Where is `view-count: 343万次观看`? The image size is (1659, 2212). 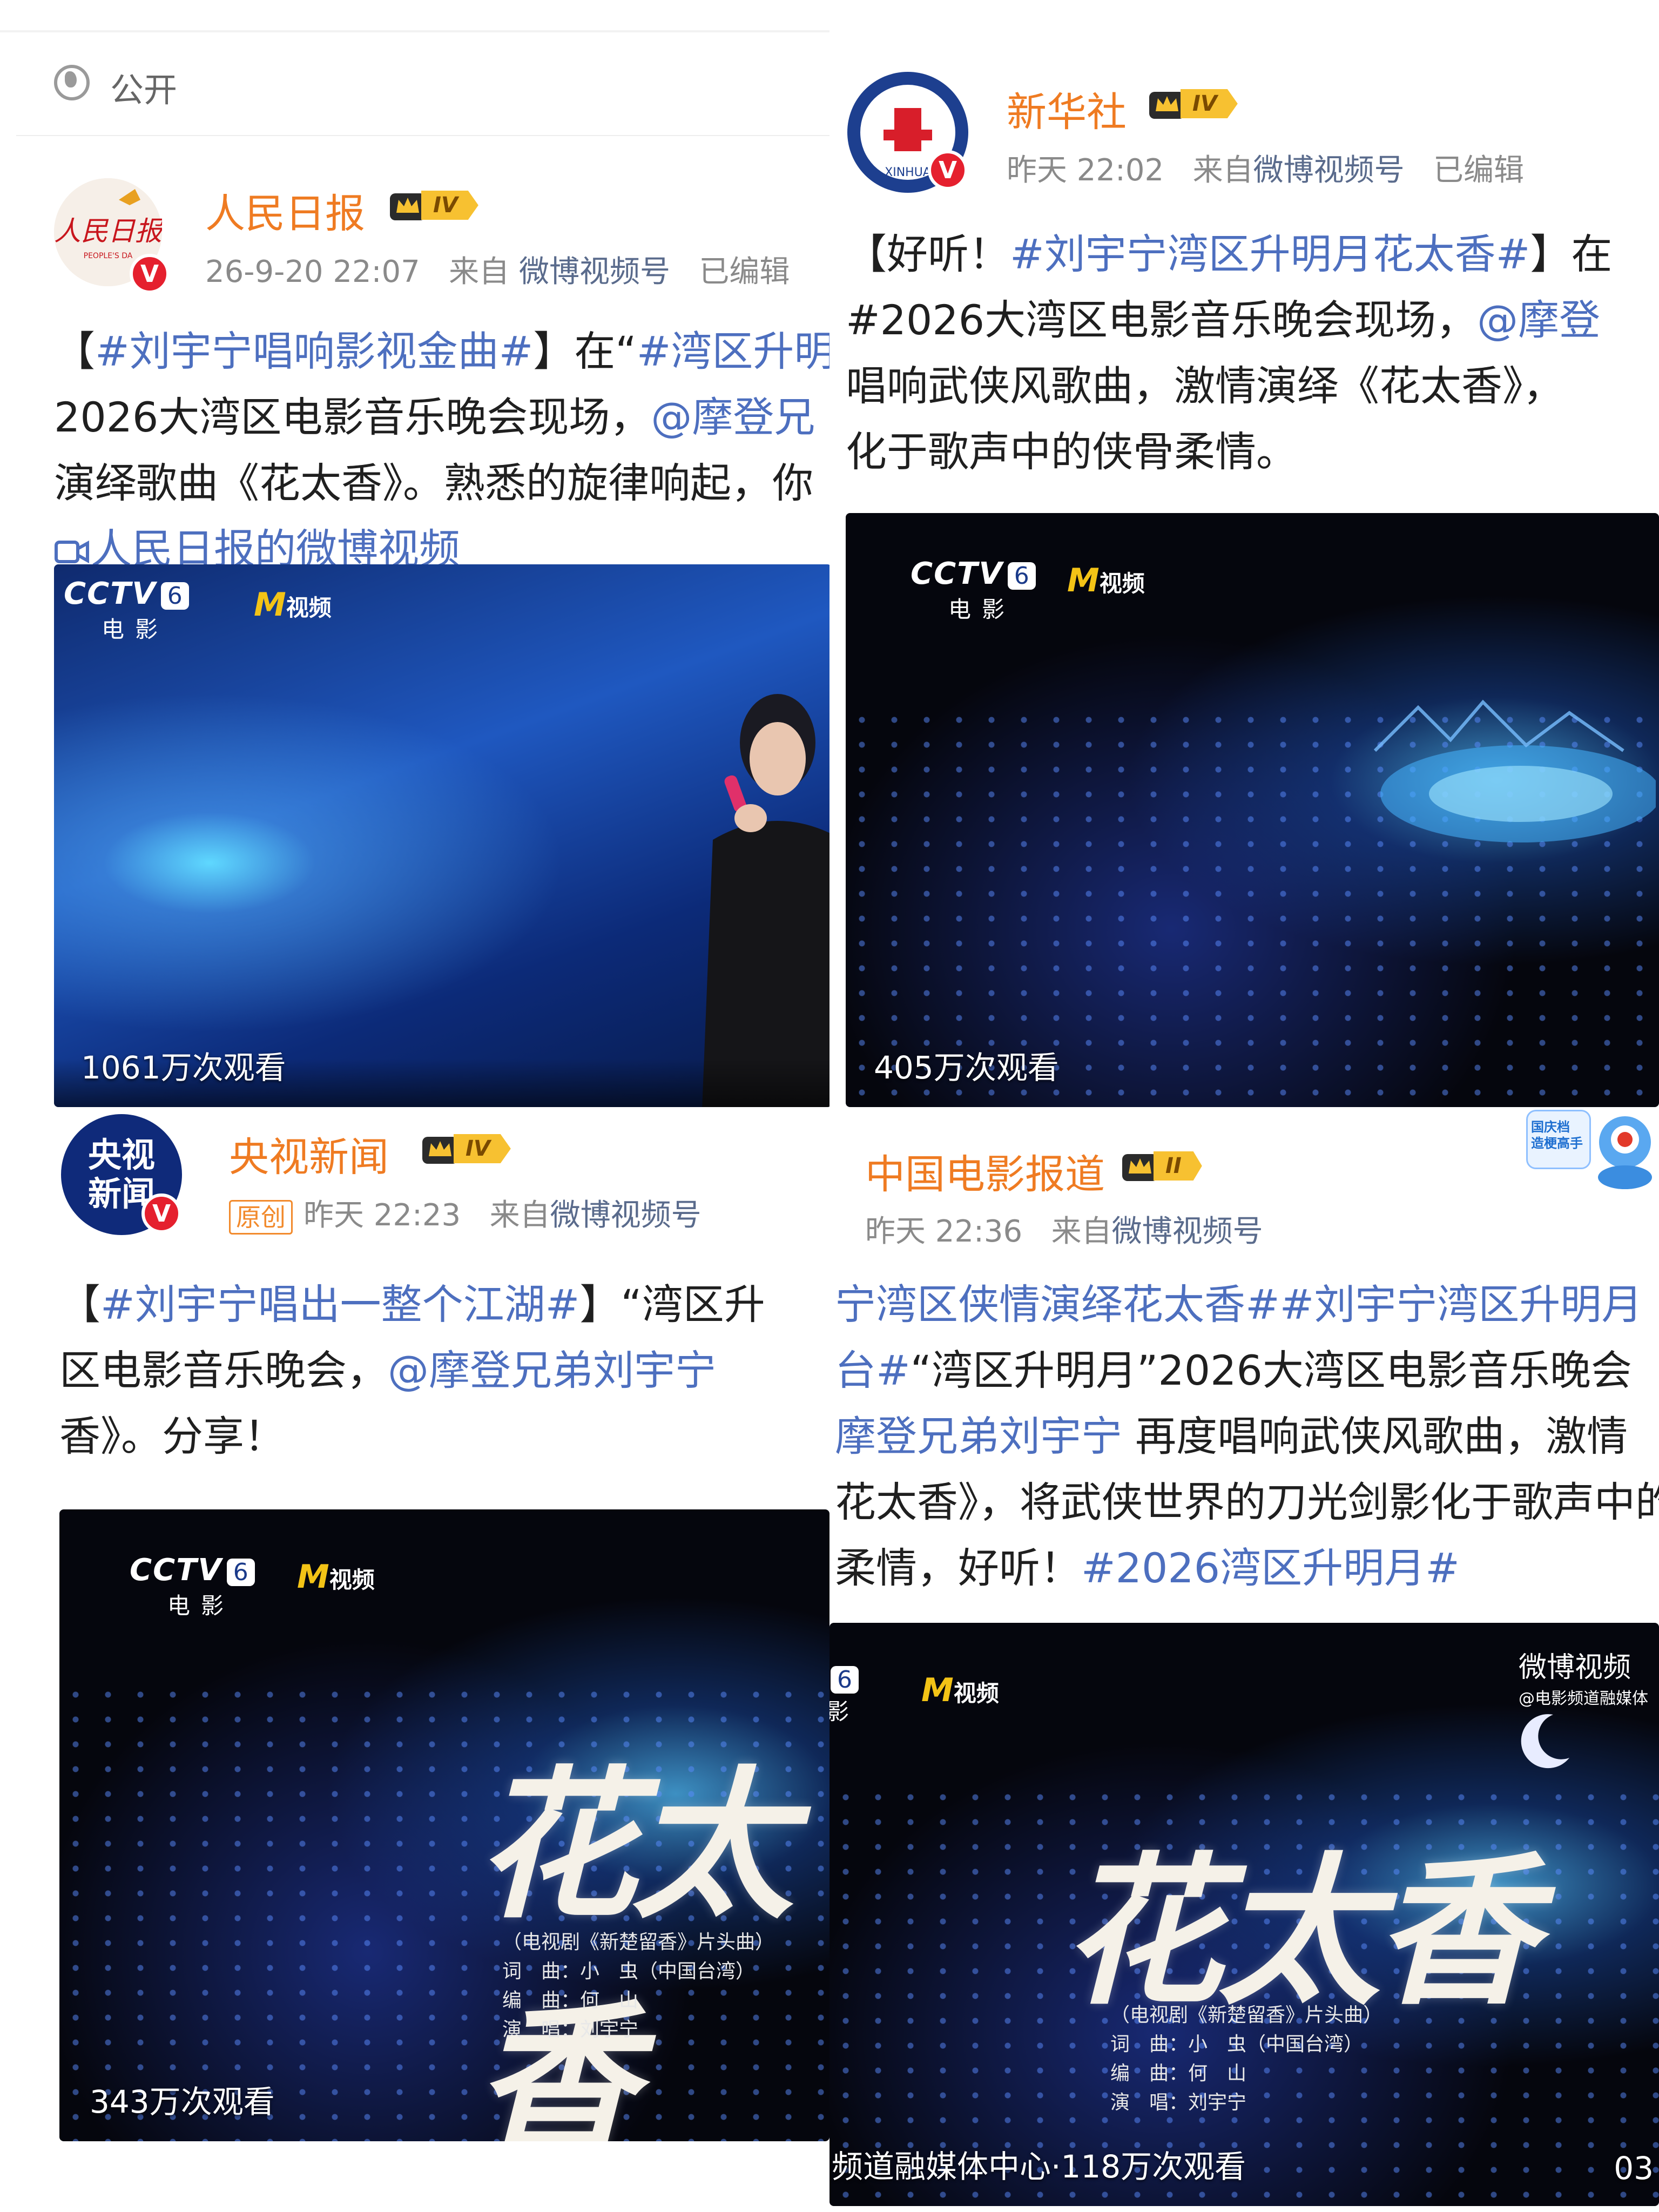
view-count: 343万次观看 is located at coordinates (182, 2101).